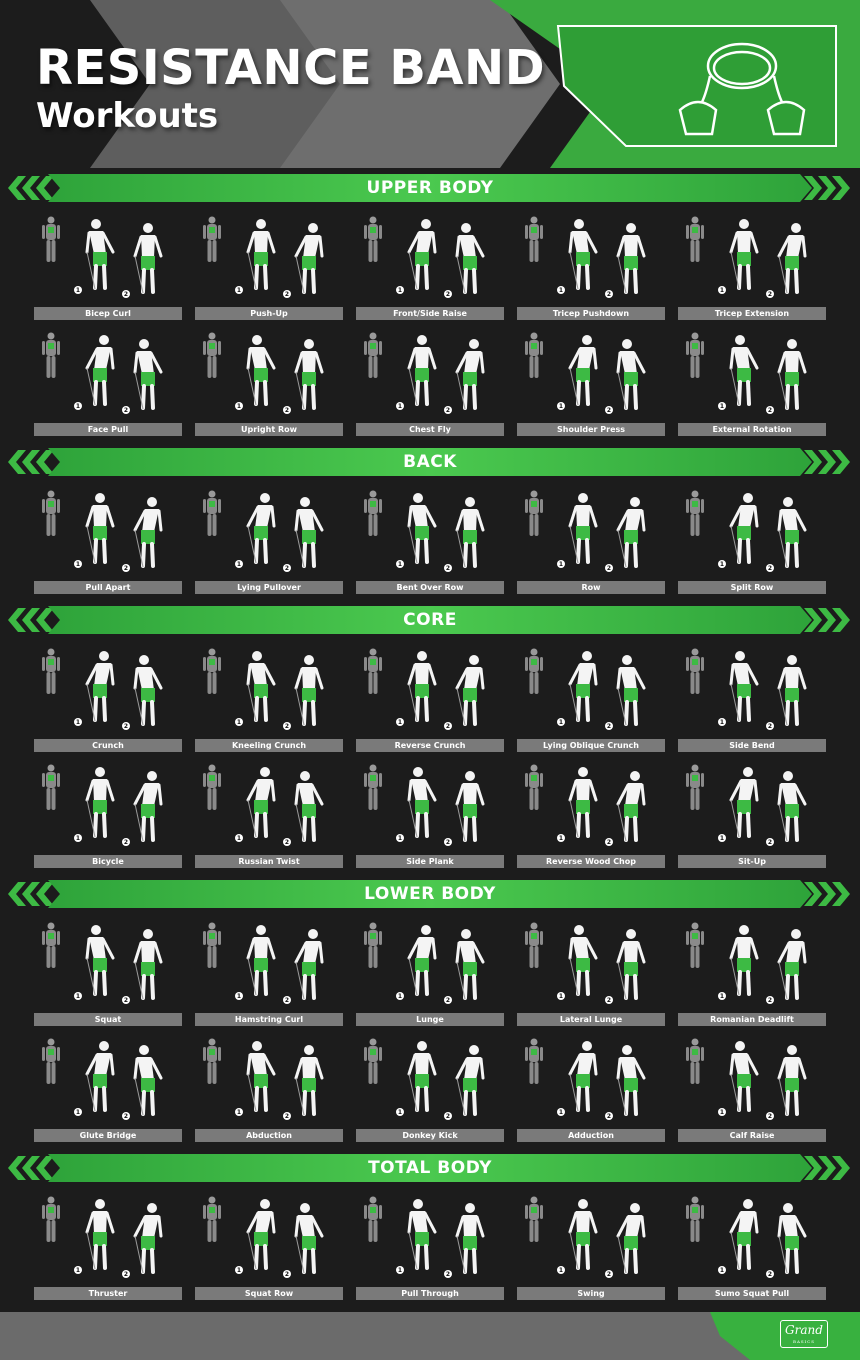 This screenshot has width=860, height=1360. Describe the element at coordinates (592, 696) in the screenshot. I see `exercise-card: 1 2 Lying Oblique Crunch` at that location.